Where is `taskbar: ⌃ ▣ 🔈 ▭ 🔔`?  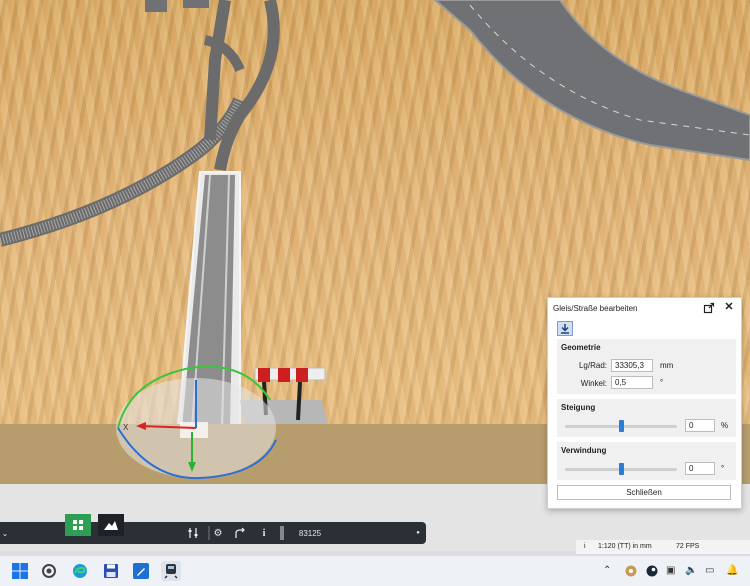 taskbar: ⌃ ▣ 🔈 ▭ 🔔 is located at coordinates (375, 570).